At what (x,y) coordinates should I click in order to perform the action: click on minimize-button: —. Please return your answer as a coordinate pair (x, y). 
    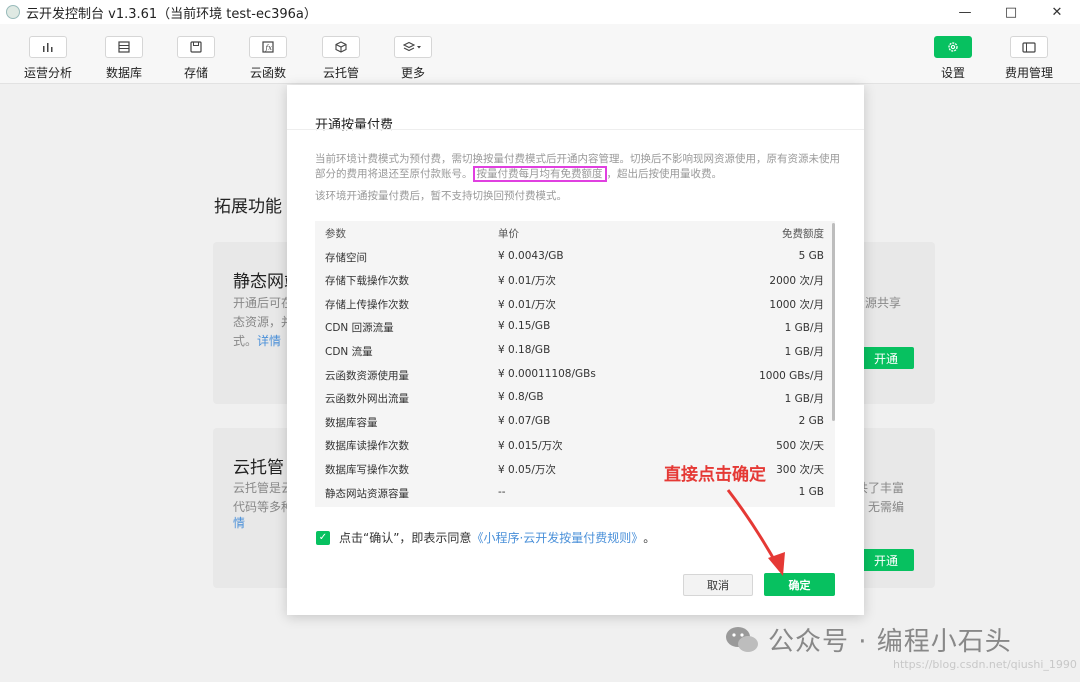
    Looking at the image, I should click on (965, 12).